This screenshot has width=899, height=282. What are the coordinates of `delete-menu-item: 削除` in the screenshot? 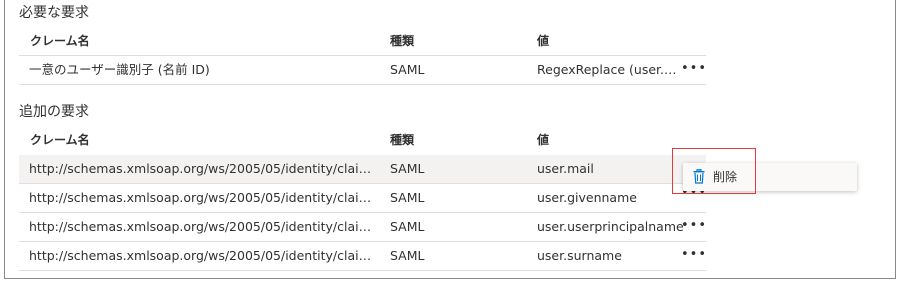 It's located at (770, 177).